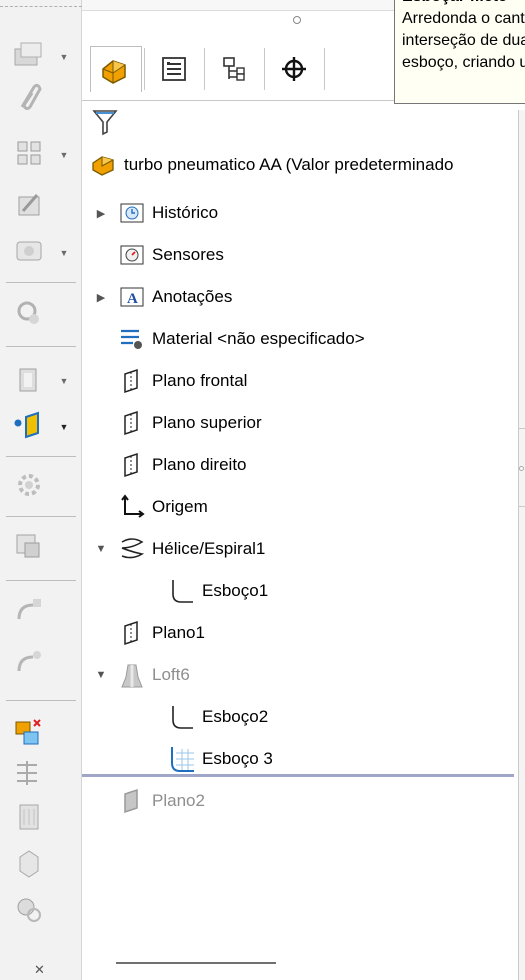 The image size is (525, 980). What do you see at coordinates (218, 591) in the screenshot?
I see `tree-item-esboco1: Esboço1` at bounding box center [218, 591].